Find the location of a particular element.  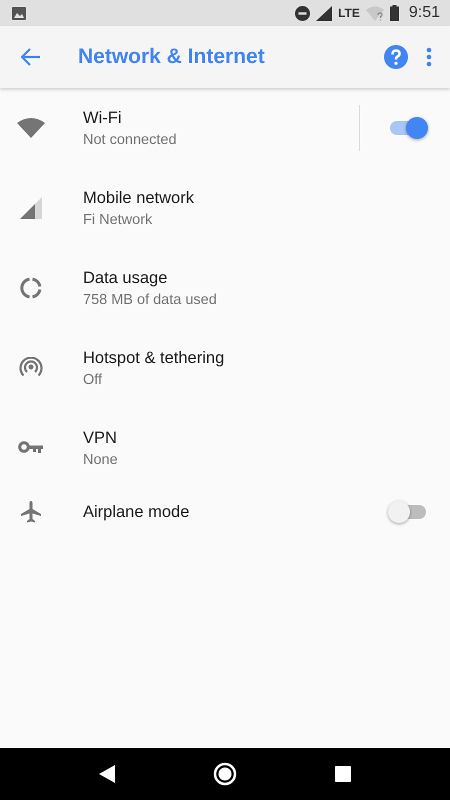

back-arrow-icon is located at coordinates (31, 57).